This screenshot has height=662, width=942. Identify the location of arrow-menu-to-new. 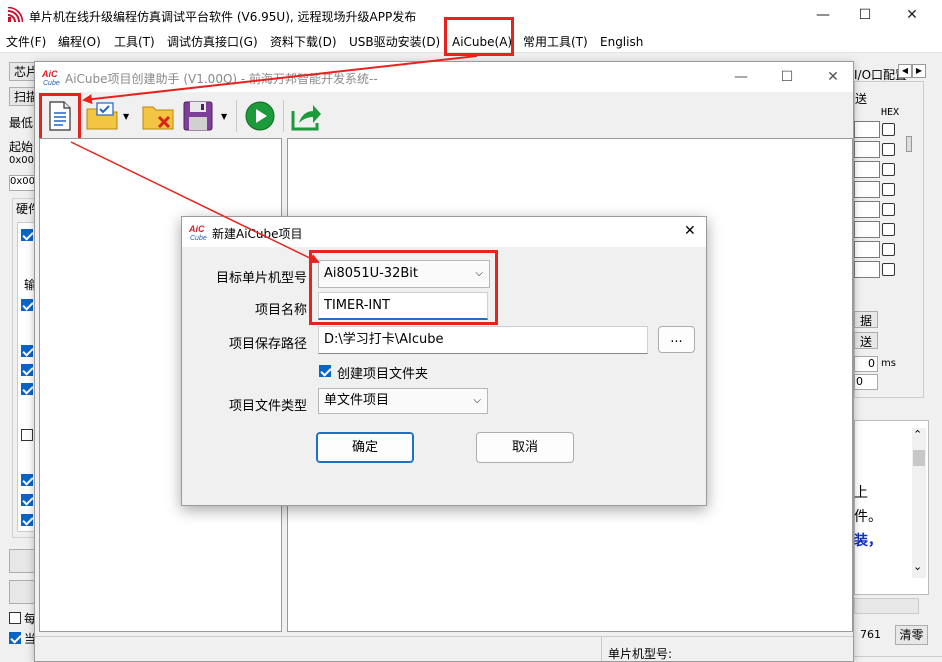
(280, 80).